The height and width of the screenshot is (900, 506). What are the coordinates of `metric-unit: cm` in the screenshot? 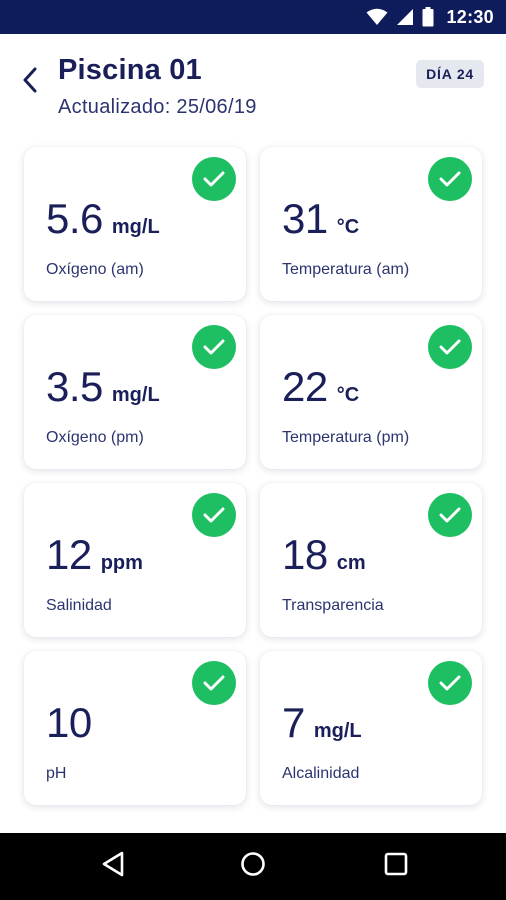 It's located at (351, 563).